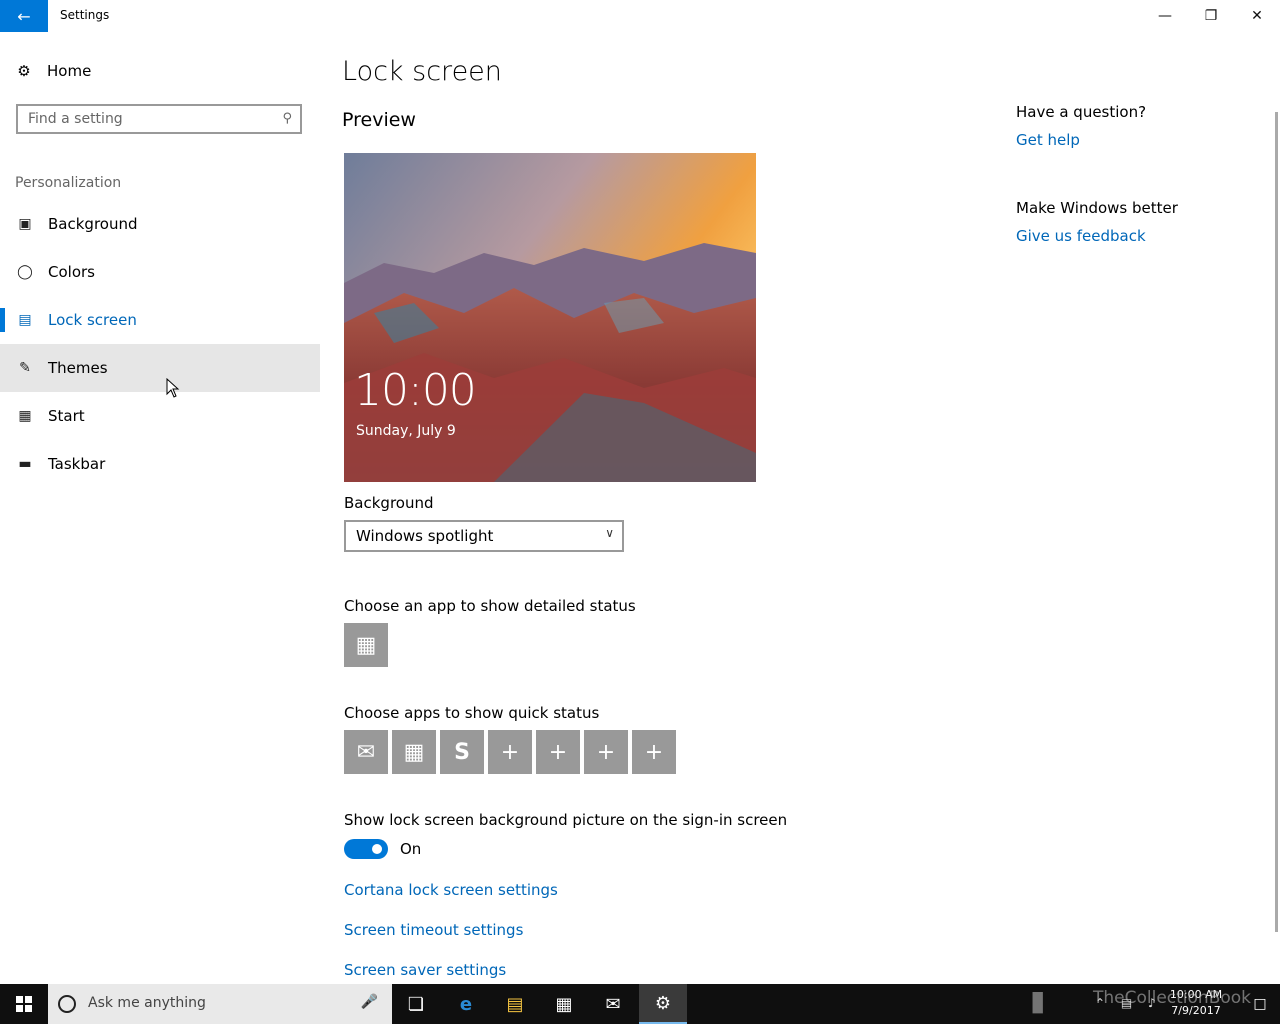 This screenshot has width=1280, height=1024. I want to click on sidebar-item-label: Lock screen, so click(92, 320).